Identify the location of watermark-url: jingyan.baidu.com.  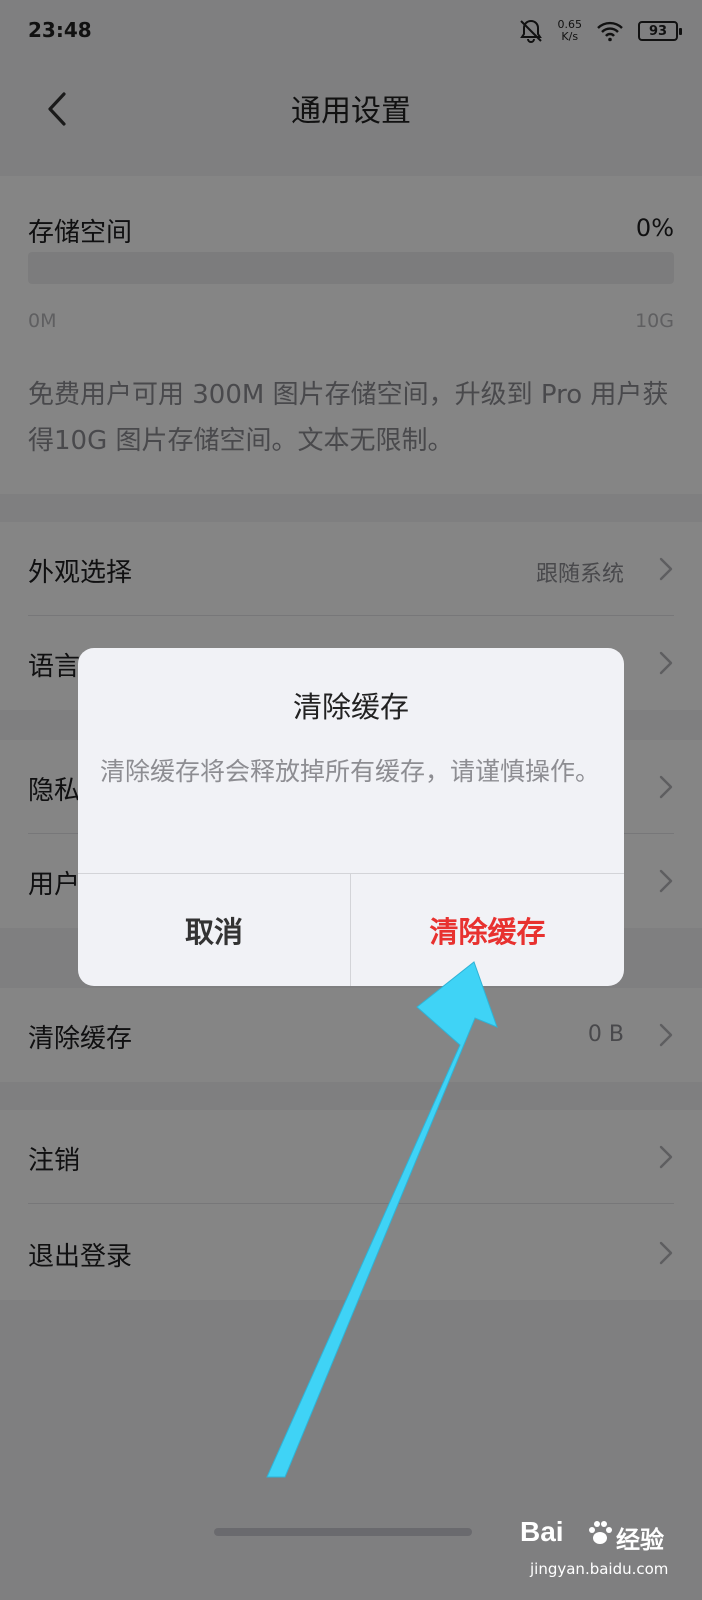
(599, 1569).